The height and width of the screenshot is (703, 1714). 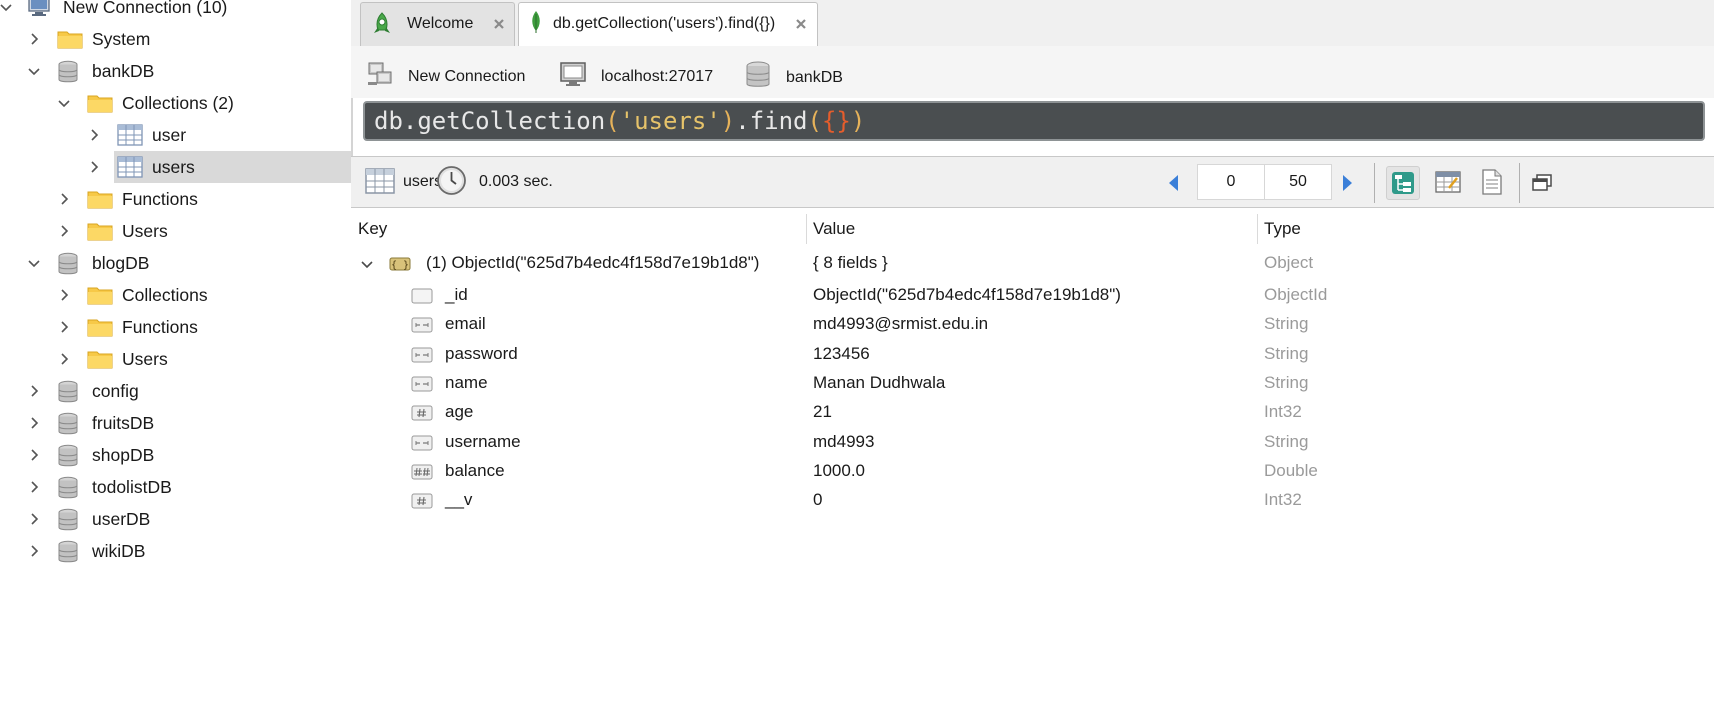 I want to click on document-value: { 8 fields }, so click(x=850, y=262).